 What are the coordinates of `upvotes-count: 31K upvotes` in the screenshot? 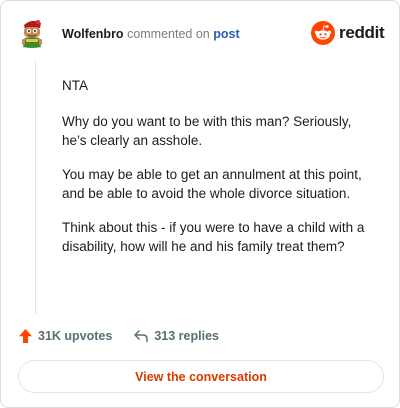 It's located at (65, 336).